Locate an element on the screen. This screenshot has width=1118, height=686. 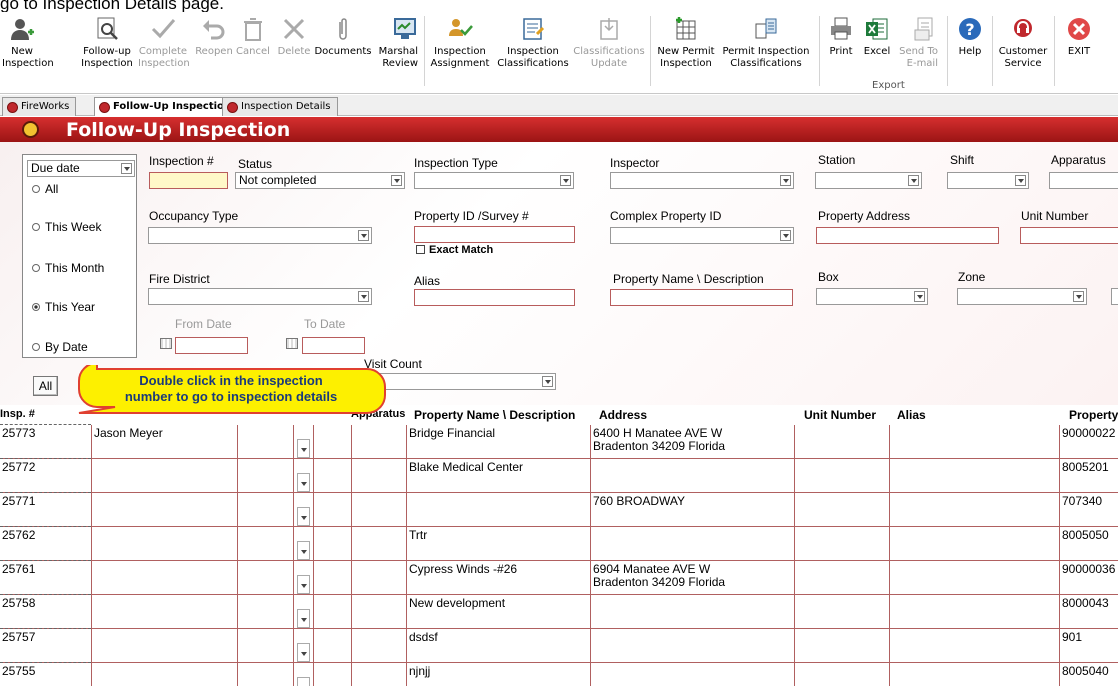
cell-insp-number: 25772 is located at coordinates (45, 476).